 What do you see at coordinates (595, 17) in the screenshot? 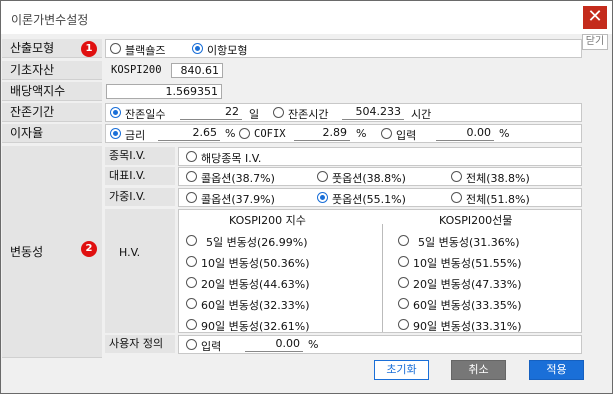
I see `close-button: ✕` at bounding box center [595, 17].